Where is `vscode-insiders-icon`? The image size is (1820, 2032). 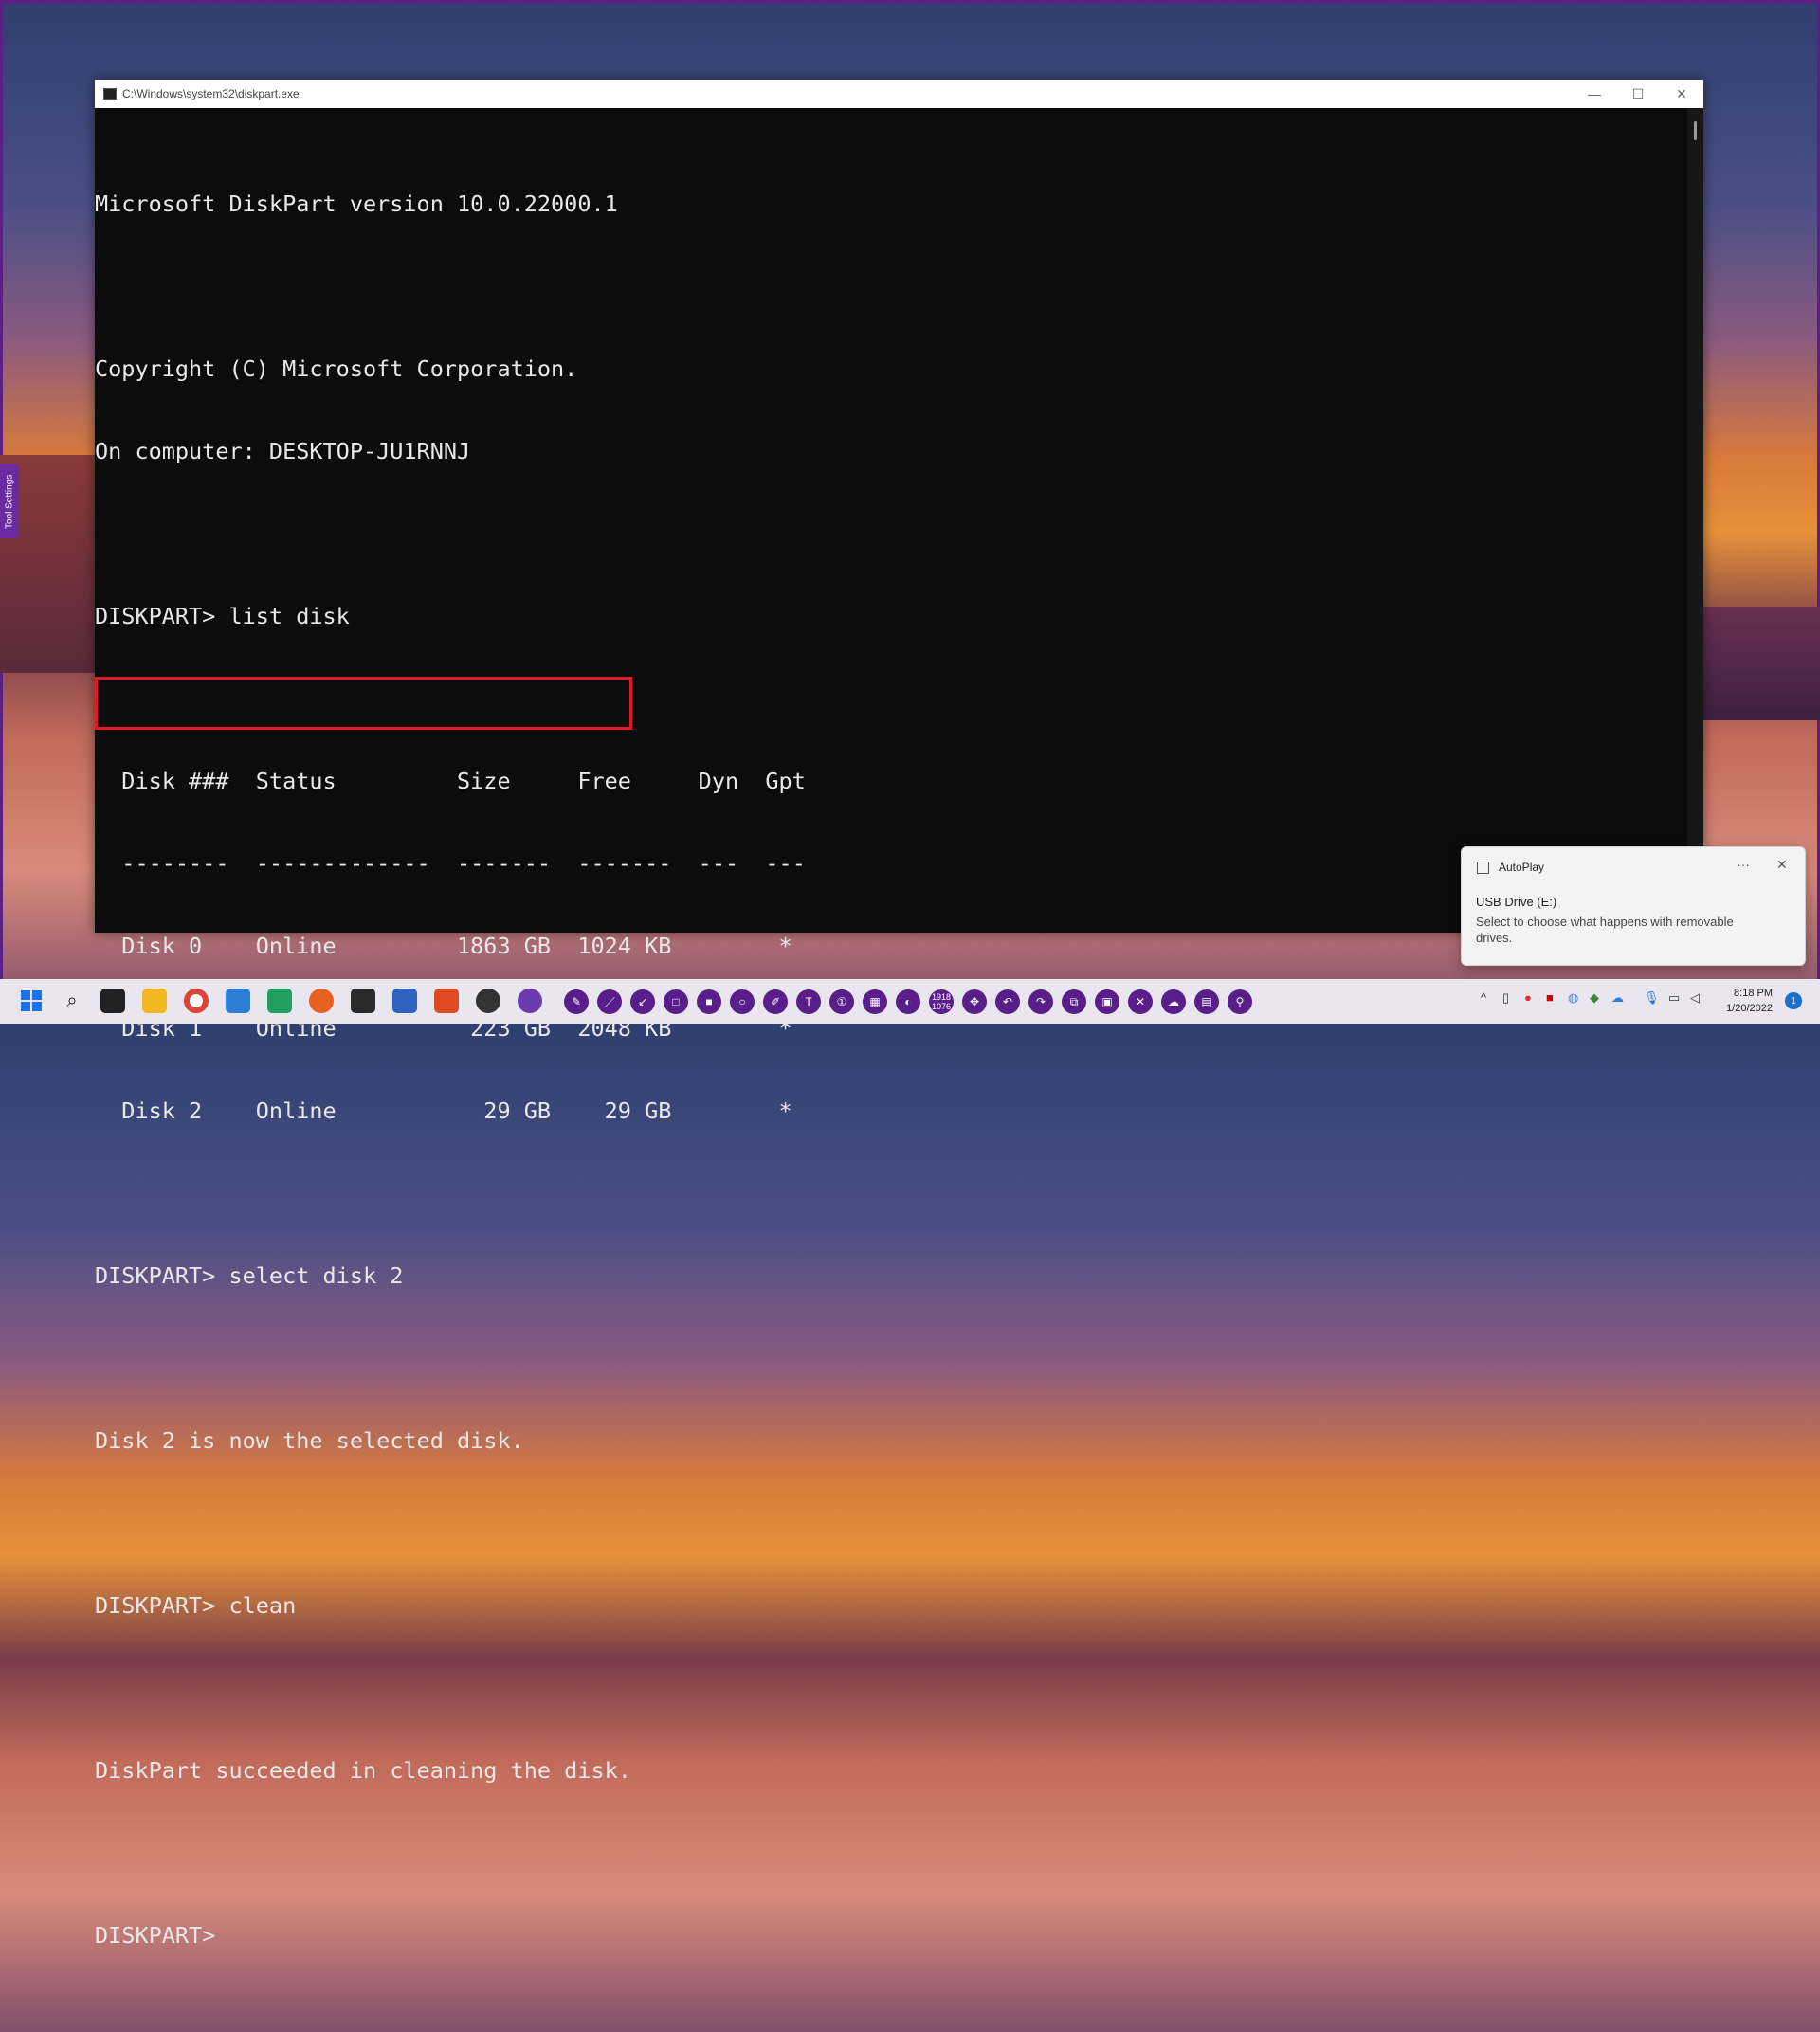 vscode-insiders-icon is located at coordinates (279, 1001).